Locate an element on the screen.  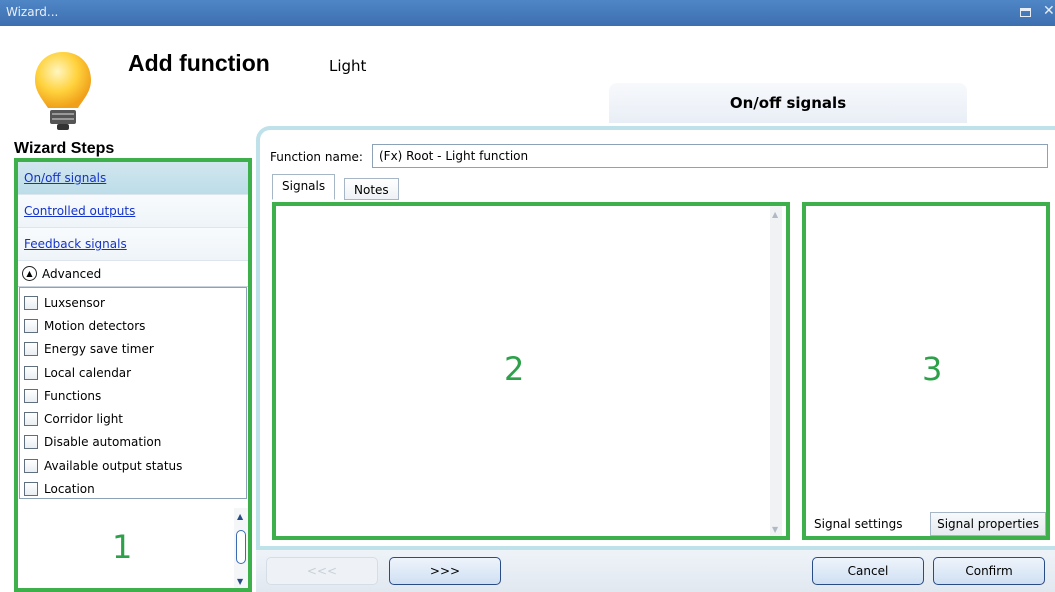
wizard-footer: <<< >>> Cancel Confirm is located at coordinates (655, 571).